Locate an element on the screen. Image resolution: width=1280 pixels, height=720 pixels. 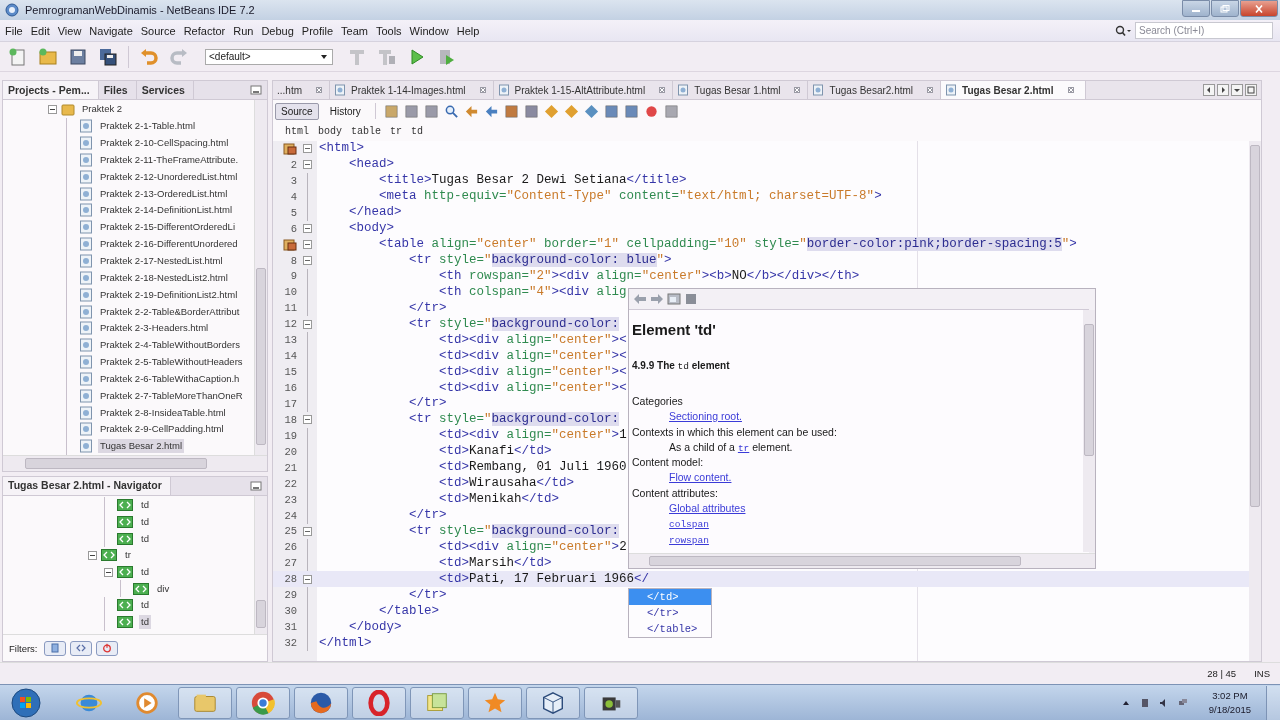
menu-item: Refactor is located at coordinates (204, 30).